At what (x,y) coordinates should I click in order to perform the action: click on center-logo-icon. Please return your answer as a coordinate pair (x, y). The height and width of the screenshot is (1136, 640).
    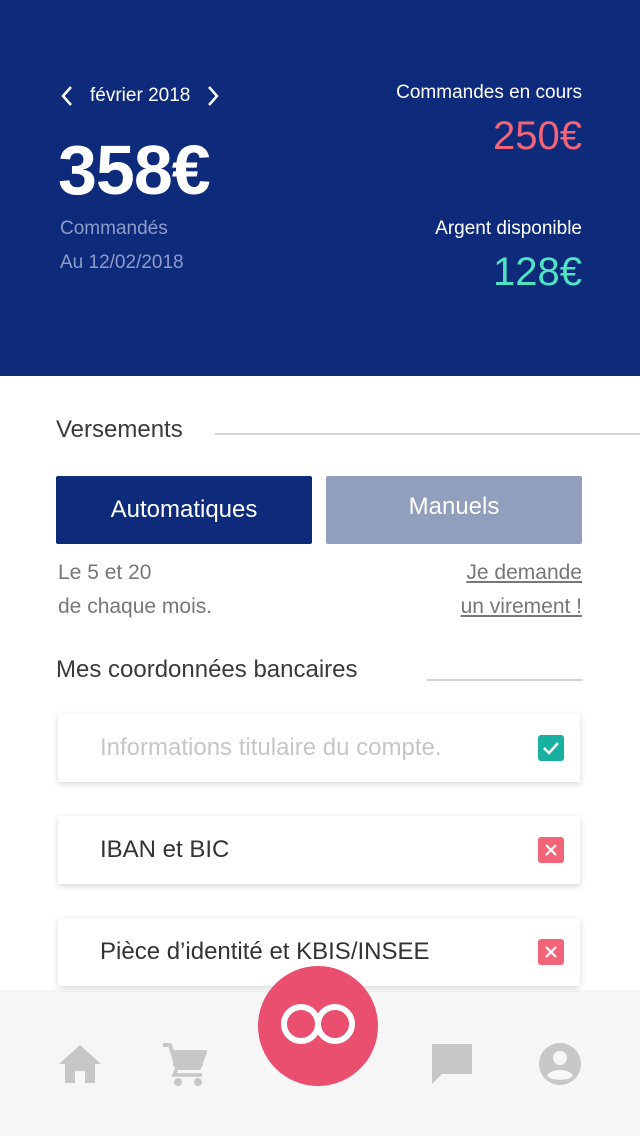
    Looking at the image, I should click on (318, 1026).